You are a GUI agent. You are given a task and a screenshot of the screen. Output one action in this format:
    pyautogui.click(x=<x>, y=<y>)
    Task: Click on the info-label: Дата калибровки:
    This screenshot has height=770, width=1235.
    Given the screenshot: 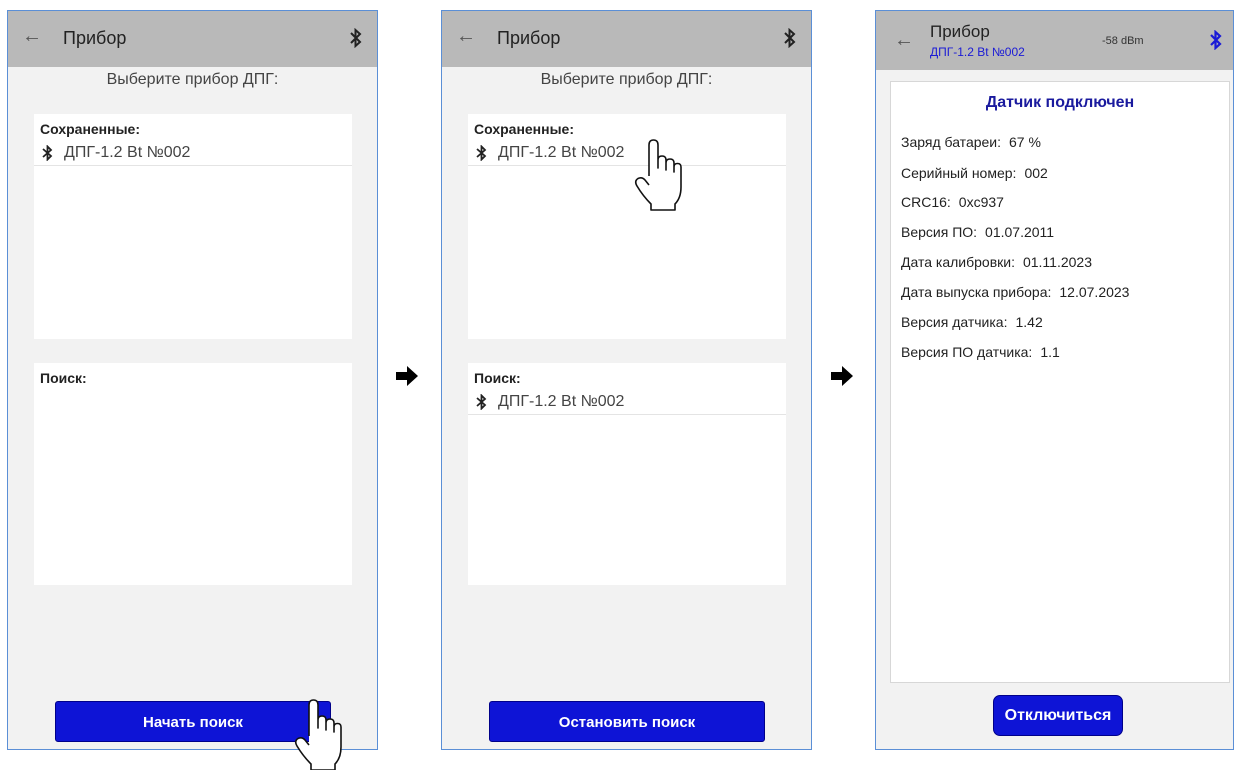 What is the action you would take?
    pyautogui.click(x=958, y=262)
    